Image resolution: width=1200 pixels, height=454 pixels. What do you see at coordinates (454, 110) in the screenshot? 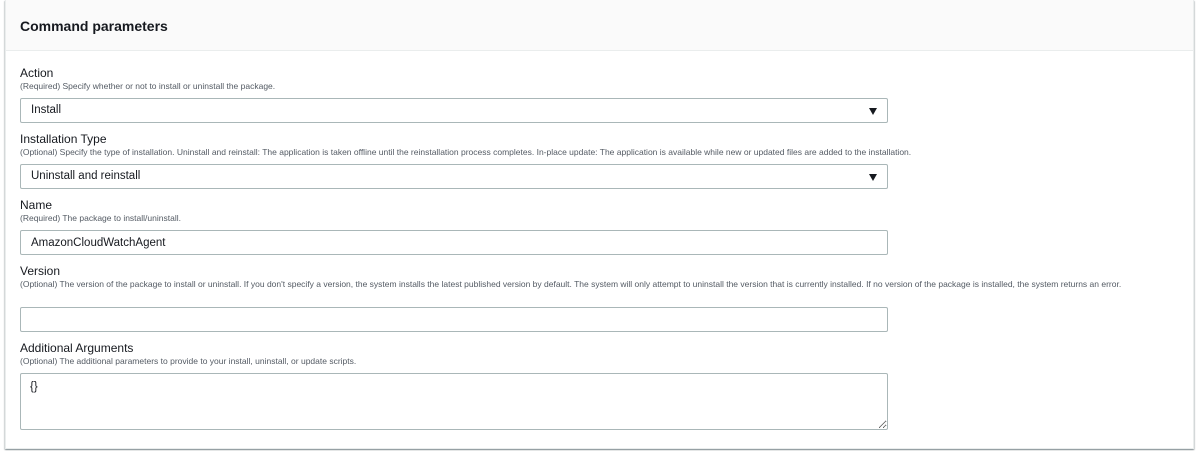
I see `action-select: Install` at bounding box center [454, 110].